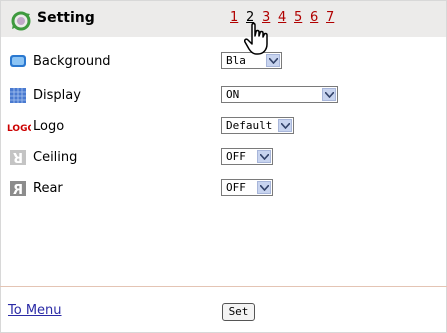  Describe the element at coordinates (57, 95) in the screenshot. I see `setting-label-display: Display` at that location.